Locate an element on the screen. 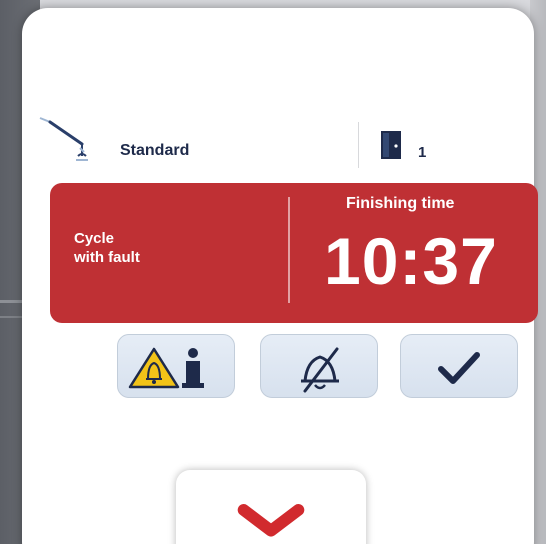  finishing-time-value: 10:37 is located at coordinates (411, 261).